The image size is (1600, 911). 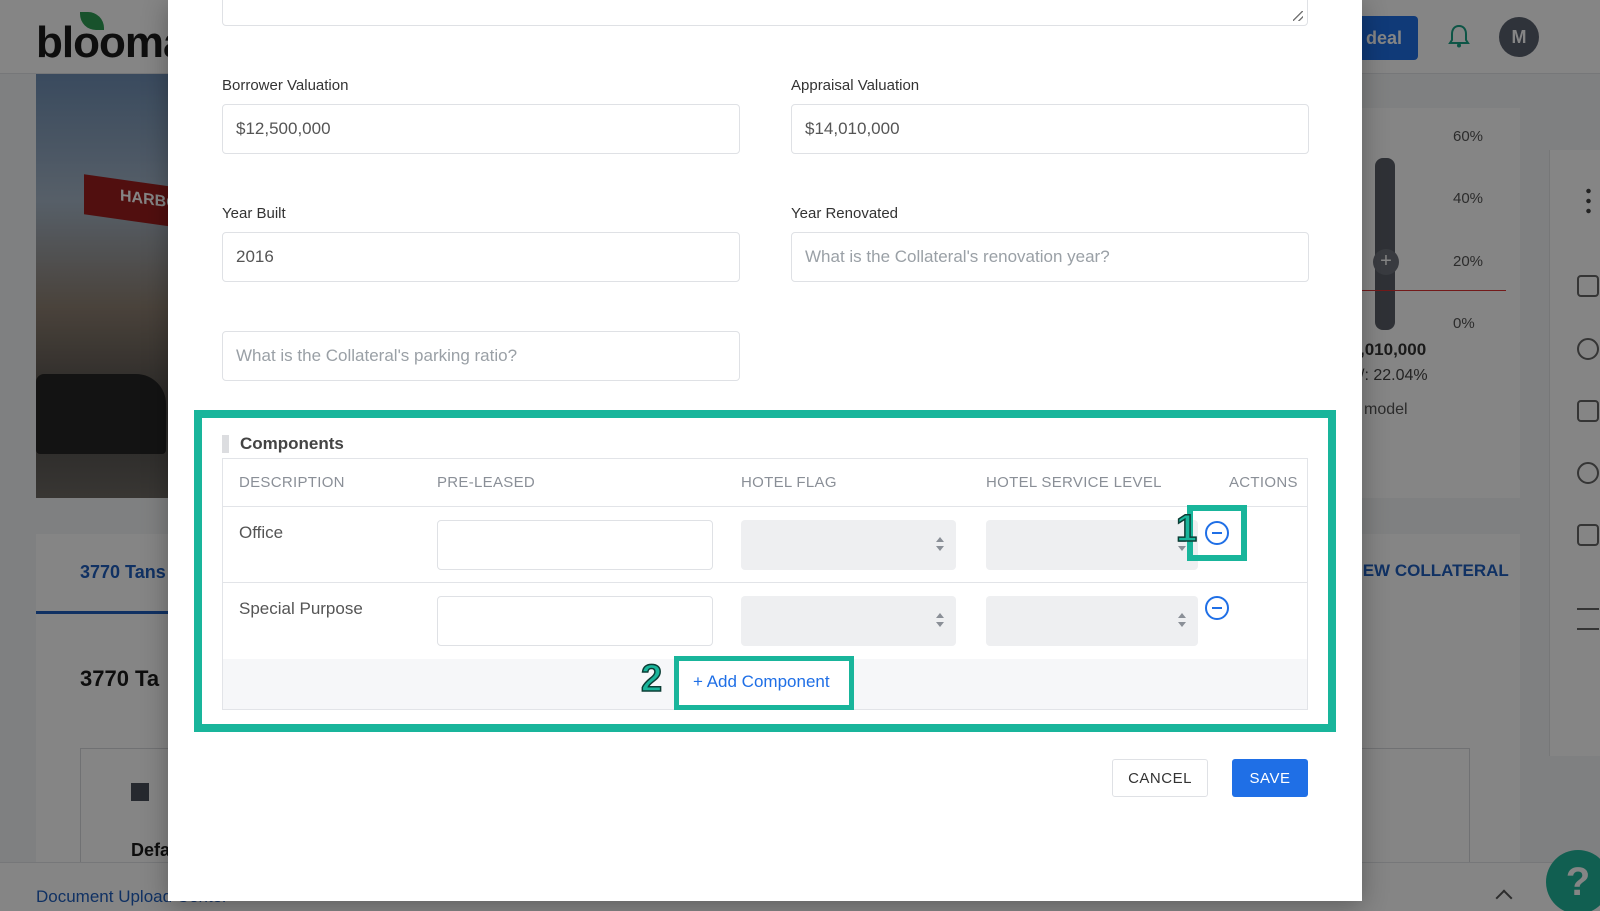 I want to click on appraisal-valuation-input: $14,010,000, so click(x=1050, y=129).